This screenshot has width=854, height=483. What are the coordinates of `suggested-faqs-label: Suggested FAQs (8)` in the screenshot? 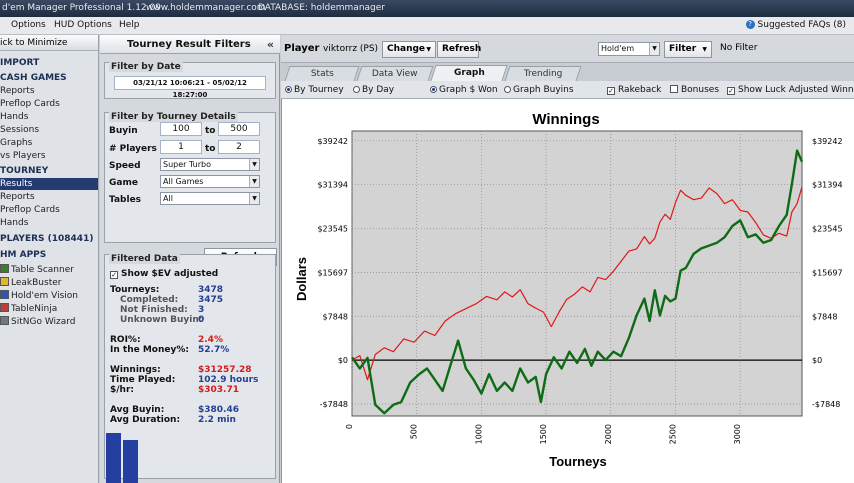 It's located at (801, 25).